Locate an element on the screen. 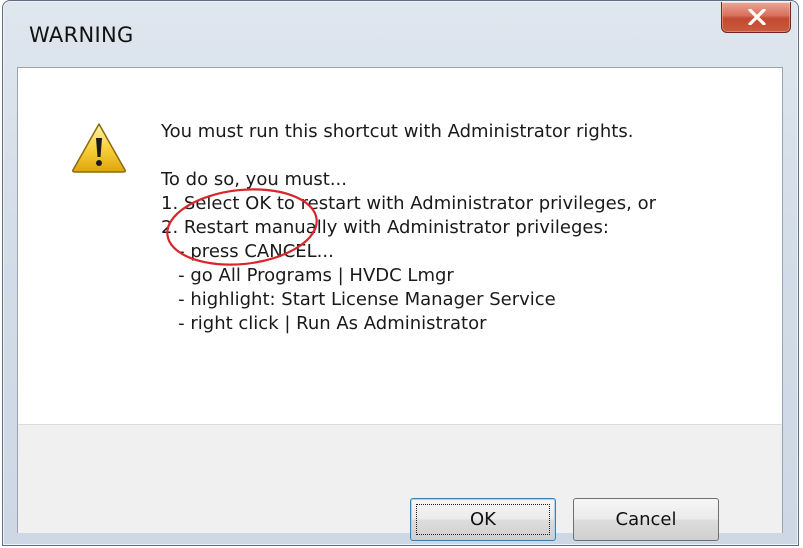  dialog-title: WARNING is located at coordinates (81, 35).